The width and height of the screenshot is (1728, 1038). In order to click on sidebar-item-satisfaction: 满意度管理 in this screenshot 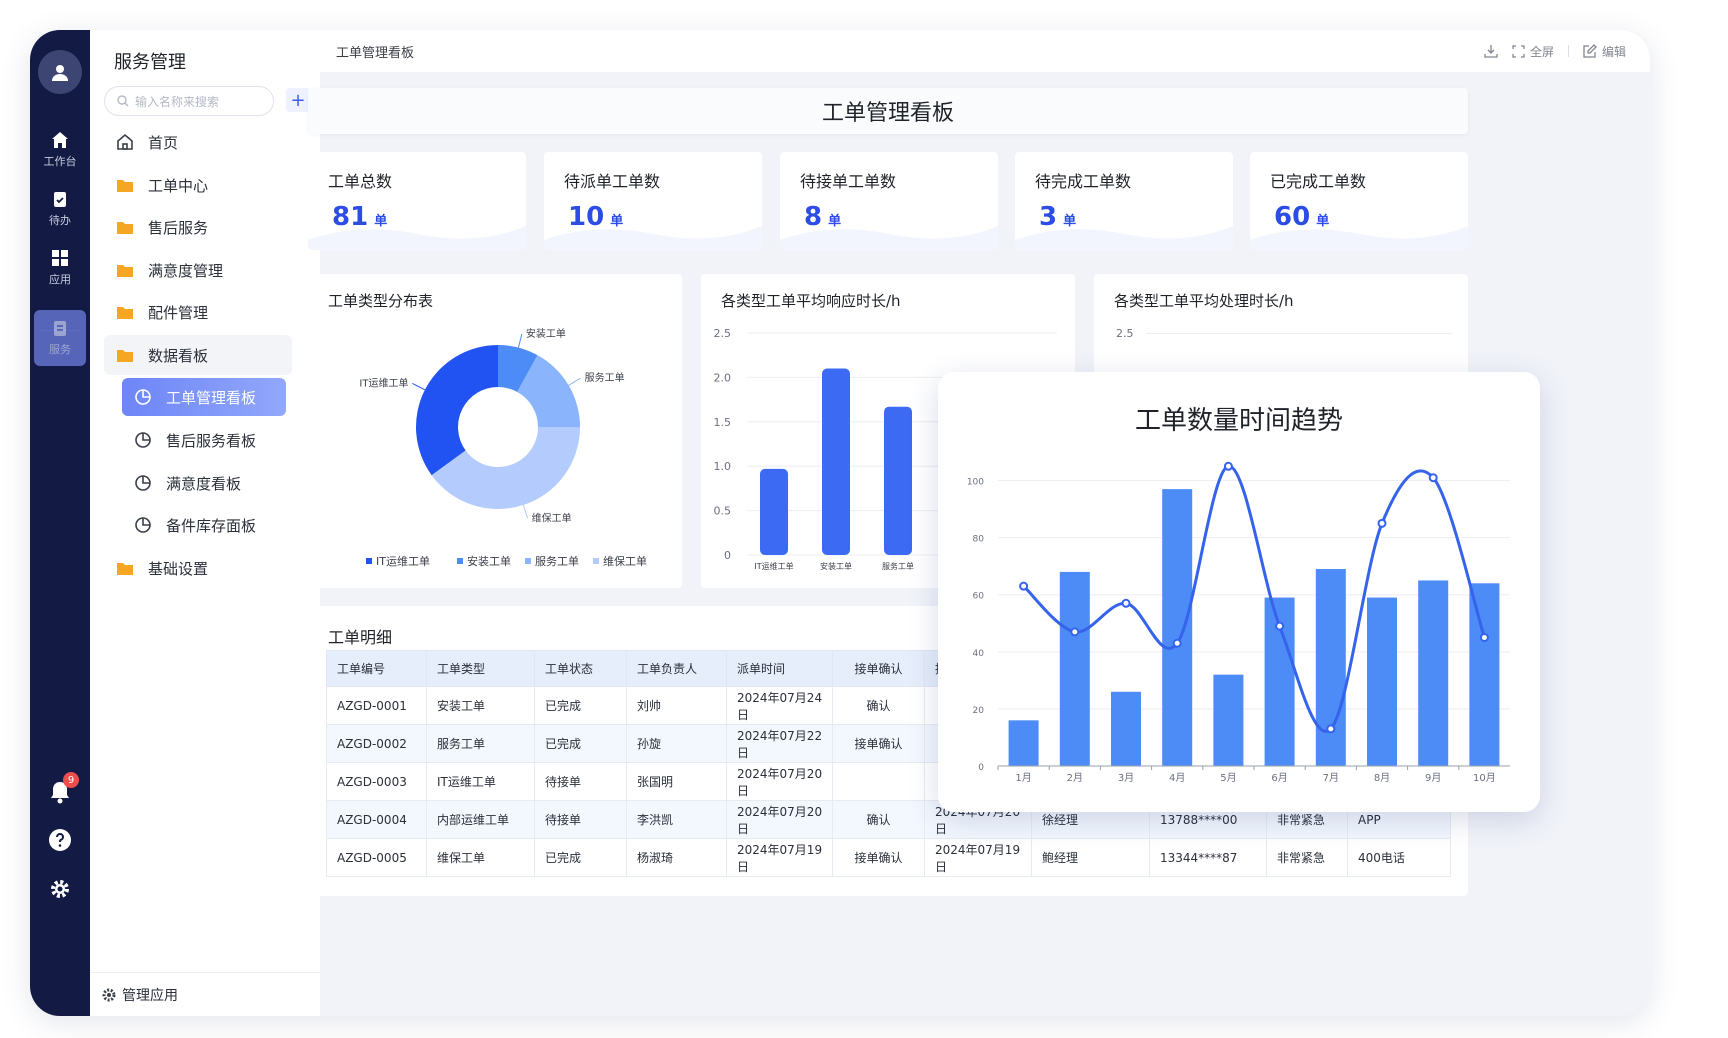, I will do `click(198, 270)`.